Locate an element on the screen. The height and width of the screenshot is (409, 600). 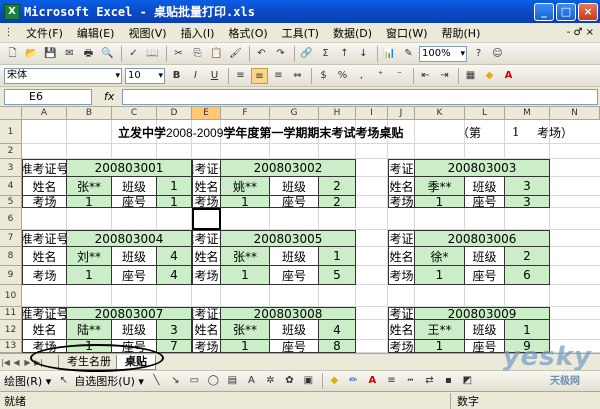
textbox-icon: ▤ is located at coordinates (232, 381).